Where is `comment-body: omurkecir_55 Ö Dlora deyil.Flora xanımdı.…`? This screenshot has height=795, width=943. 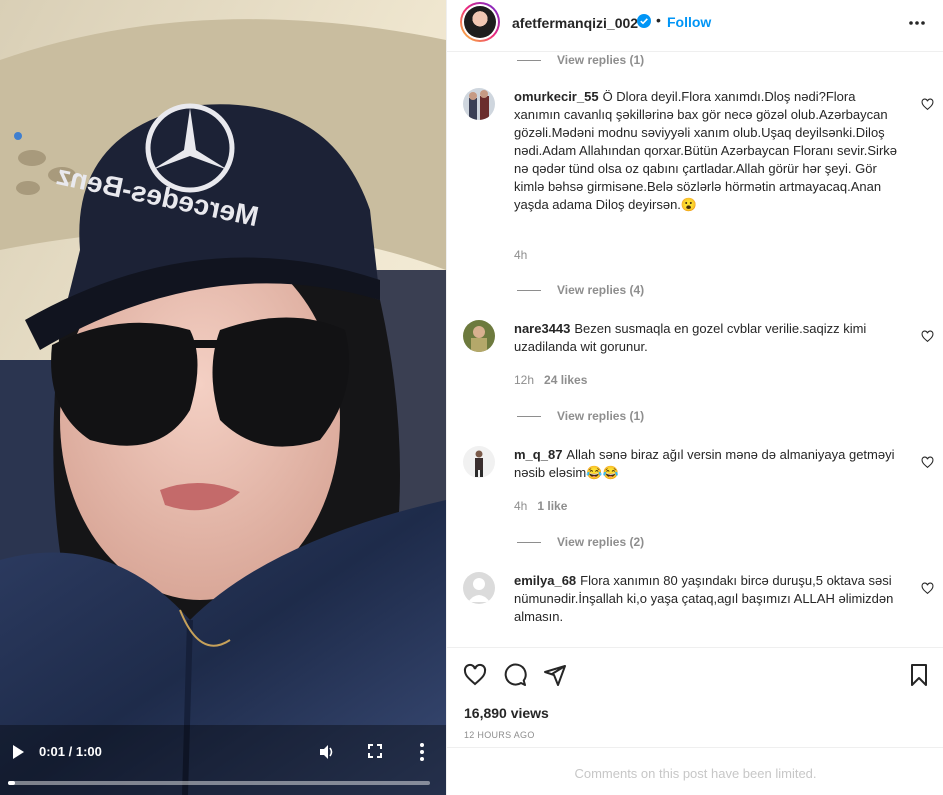 comment-body: omurkecir_55 Ö Dlora deyil.Flora xanımdı.… is located at coordinates (709, 151).